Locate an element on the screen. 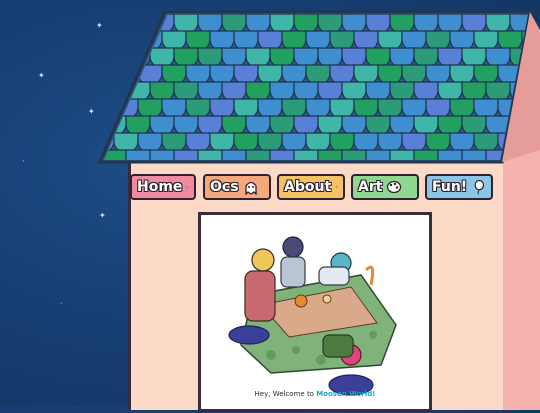  fun-label: Fun! is located at coordinates (449, 187).